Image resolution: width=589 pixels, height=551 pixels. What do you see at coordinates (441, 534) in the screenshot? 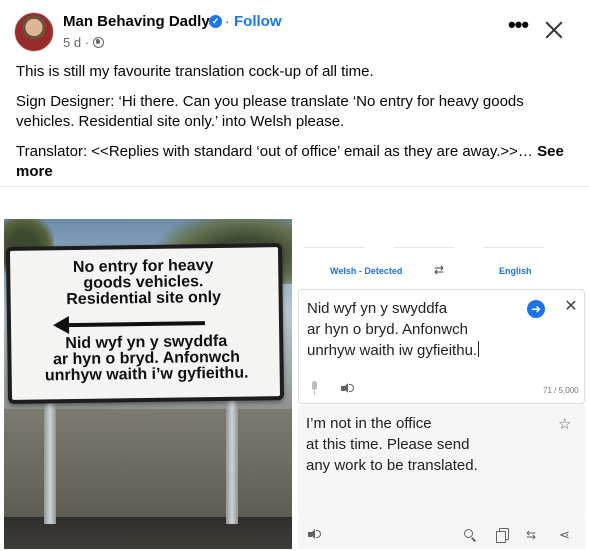
I see `translation-toolbar: ⇆ ⋖` at bounding box center [441, 534].